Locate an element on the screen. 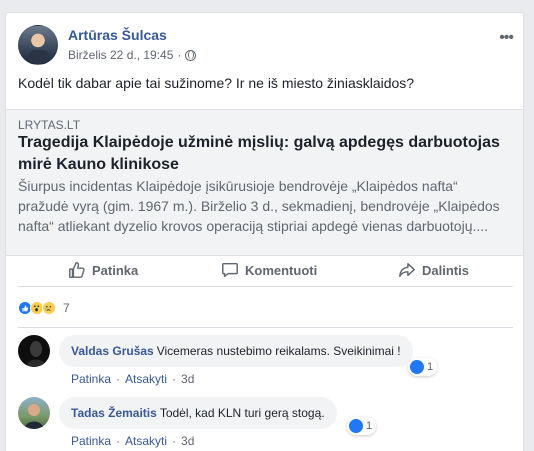 This screenshot has height=451, width=534. commenter-name: Tadas Žemaitis is located at coordinates (114, 413).